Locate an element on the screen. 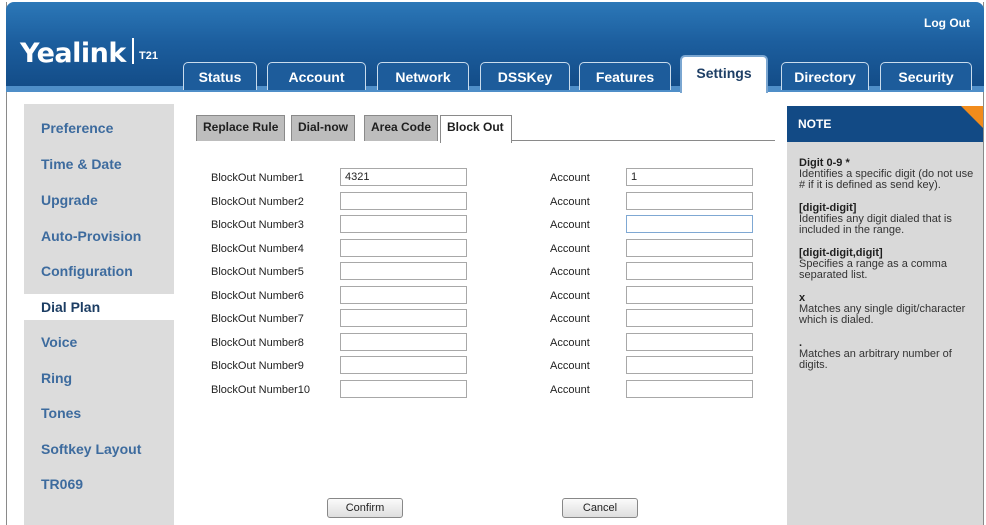 This screenshot has height=525, width=986. subtab-divider is located at coordinates (643, 140).